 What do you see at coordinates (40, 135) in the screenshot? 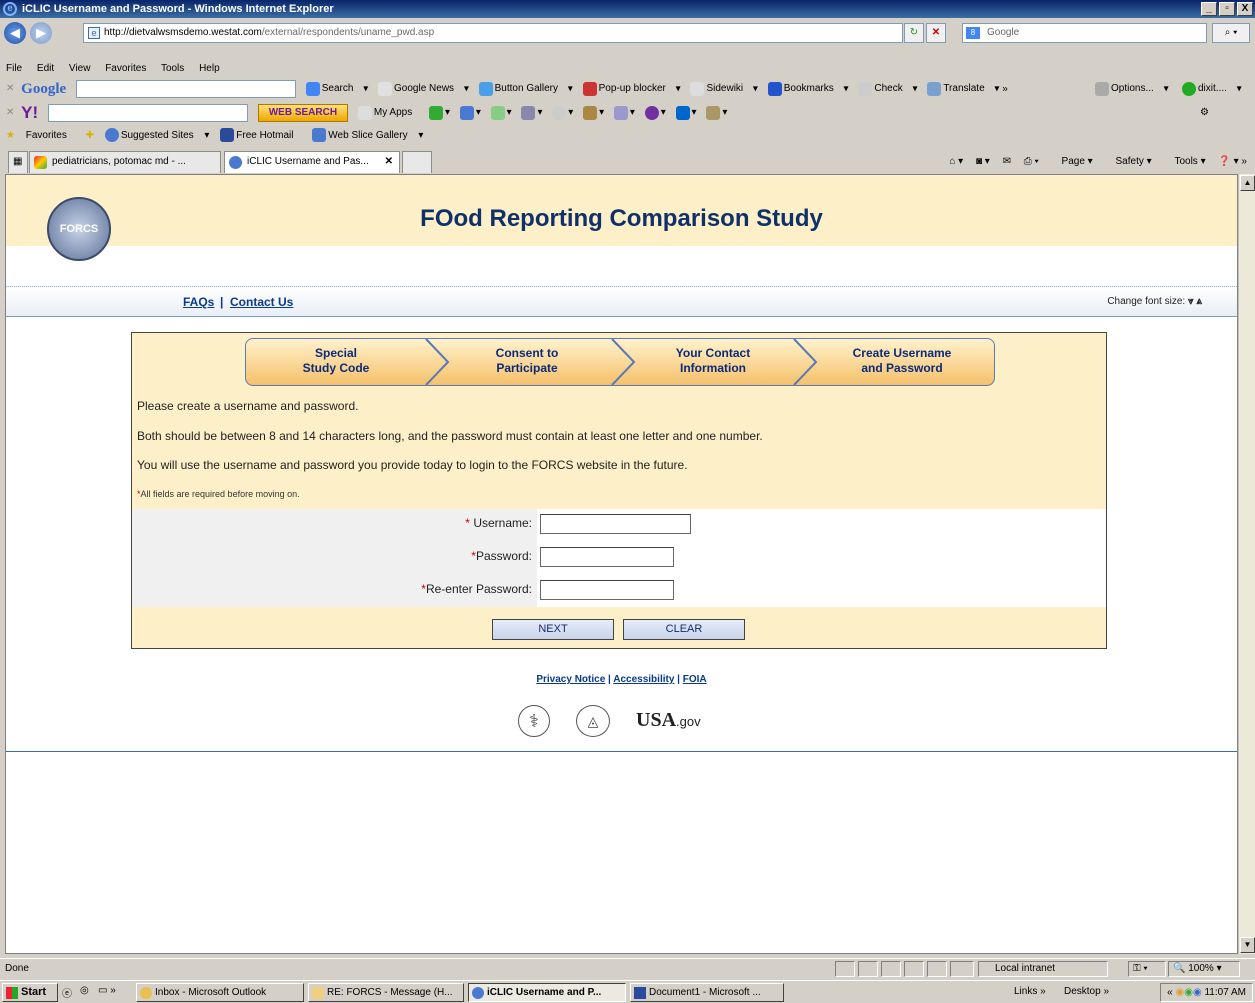
I see `favorites-button: ★ Favorites` at bounding box center [40, 135].